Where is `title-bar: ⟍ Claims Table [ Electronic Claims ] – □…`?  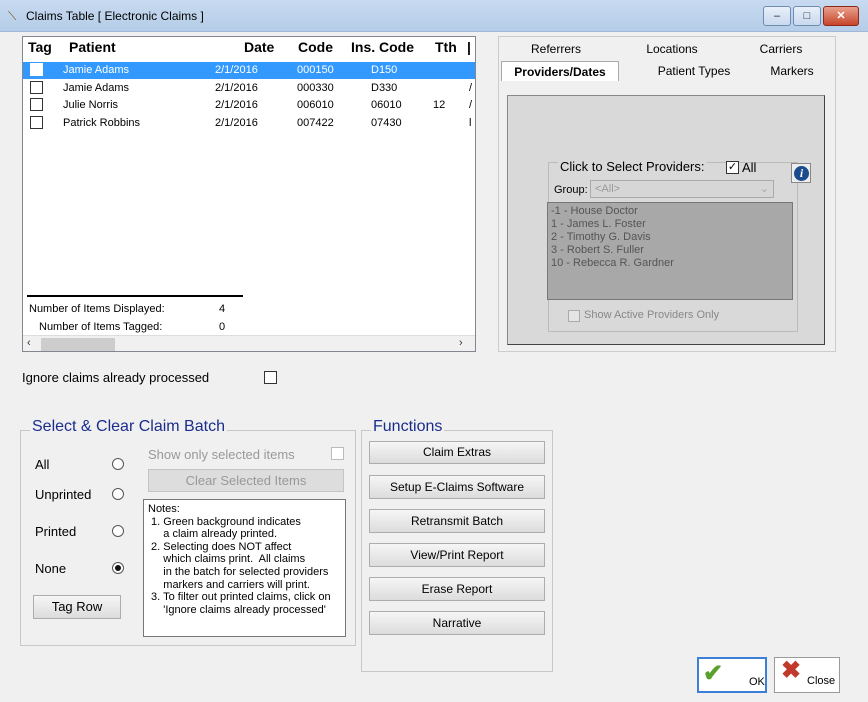
title-bar: ⟍ Claims Table [ Electronic Claims ] – □… is located at coordinates (434, 16).